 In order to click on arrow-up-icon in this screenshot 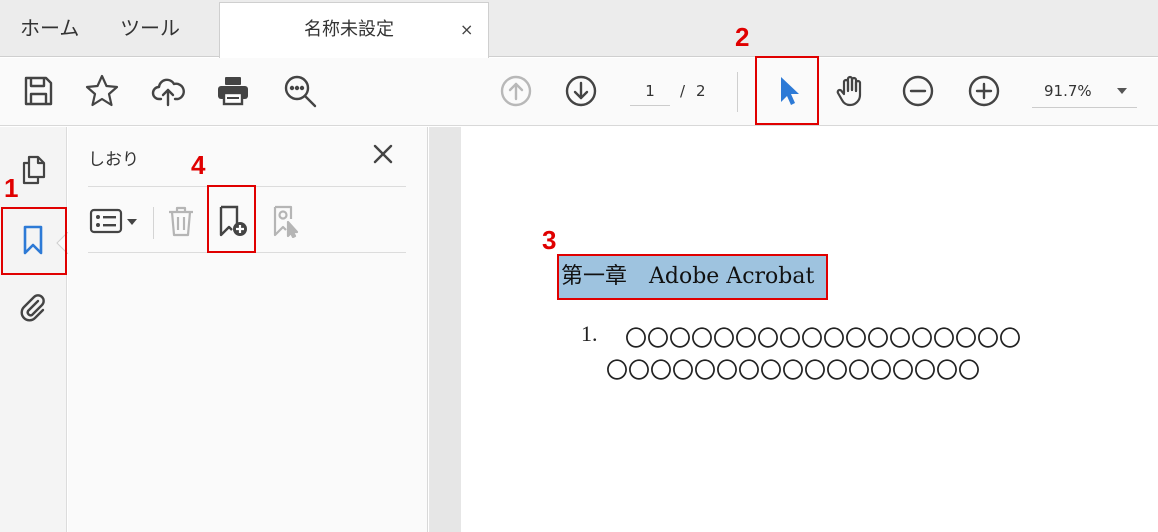, I will do `click(516, 91)`.